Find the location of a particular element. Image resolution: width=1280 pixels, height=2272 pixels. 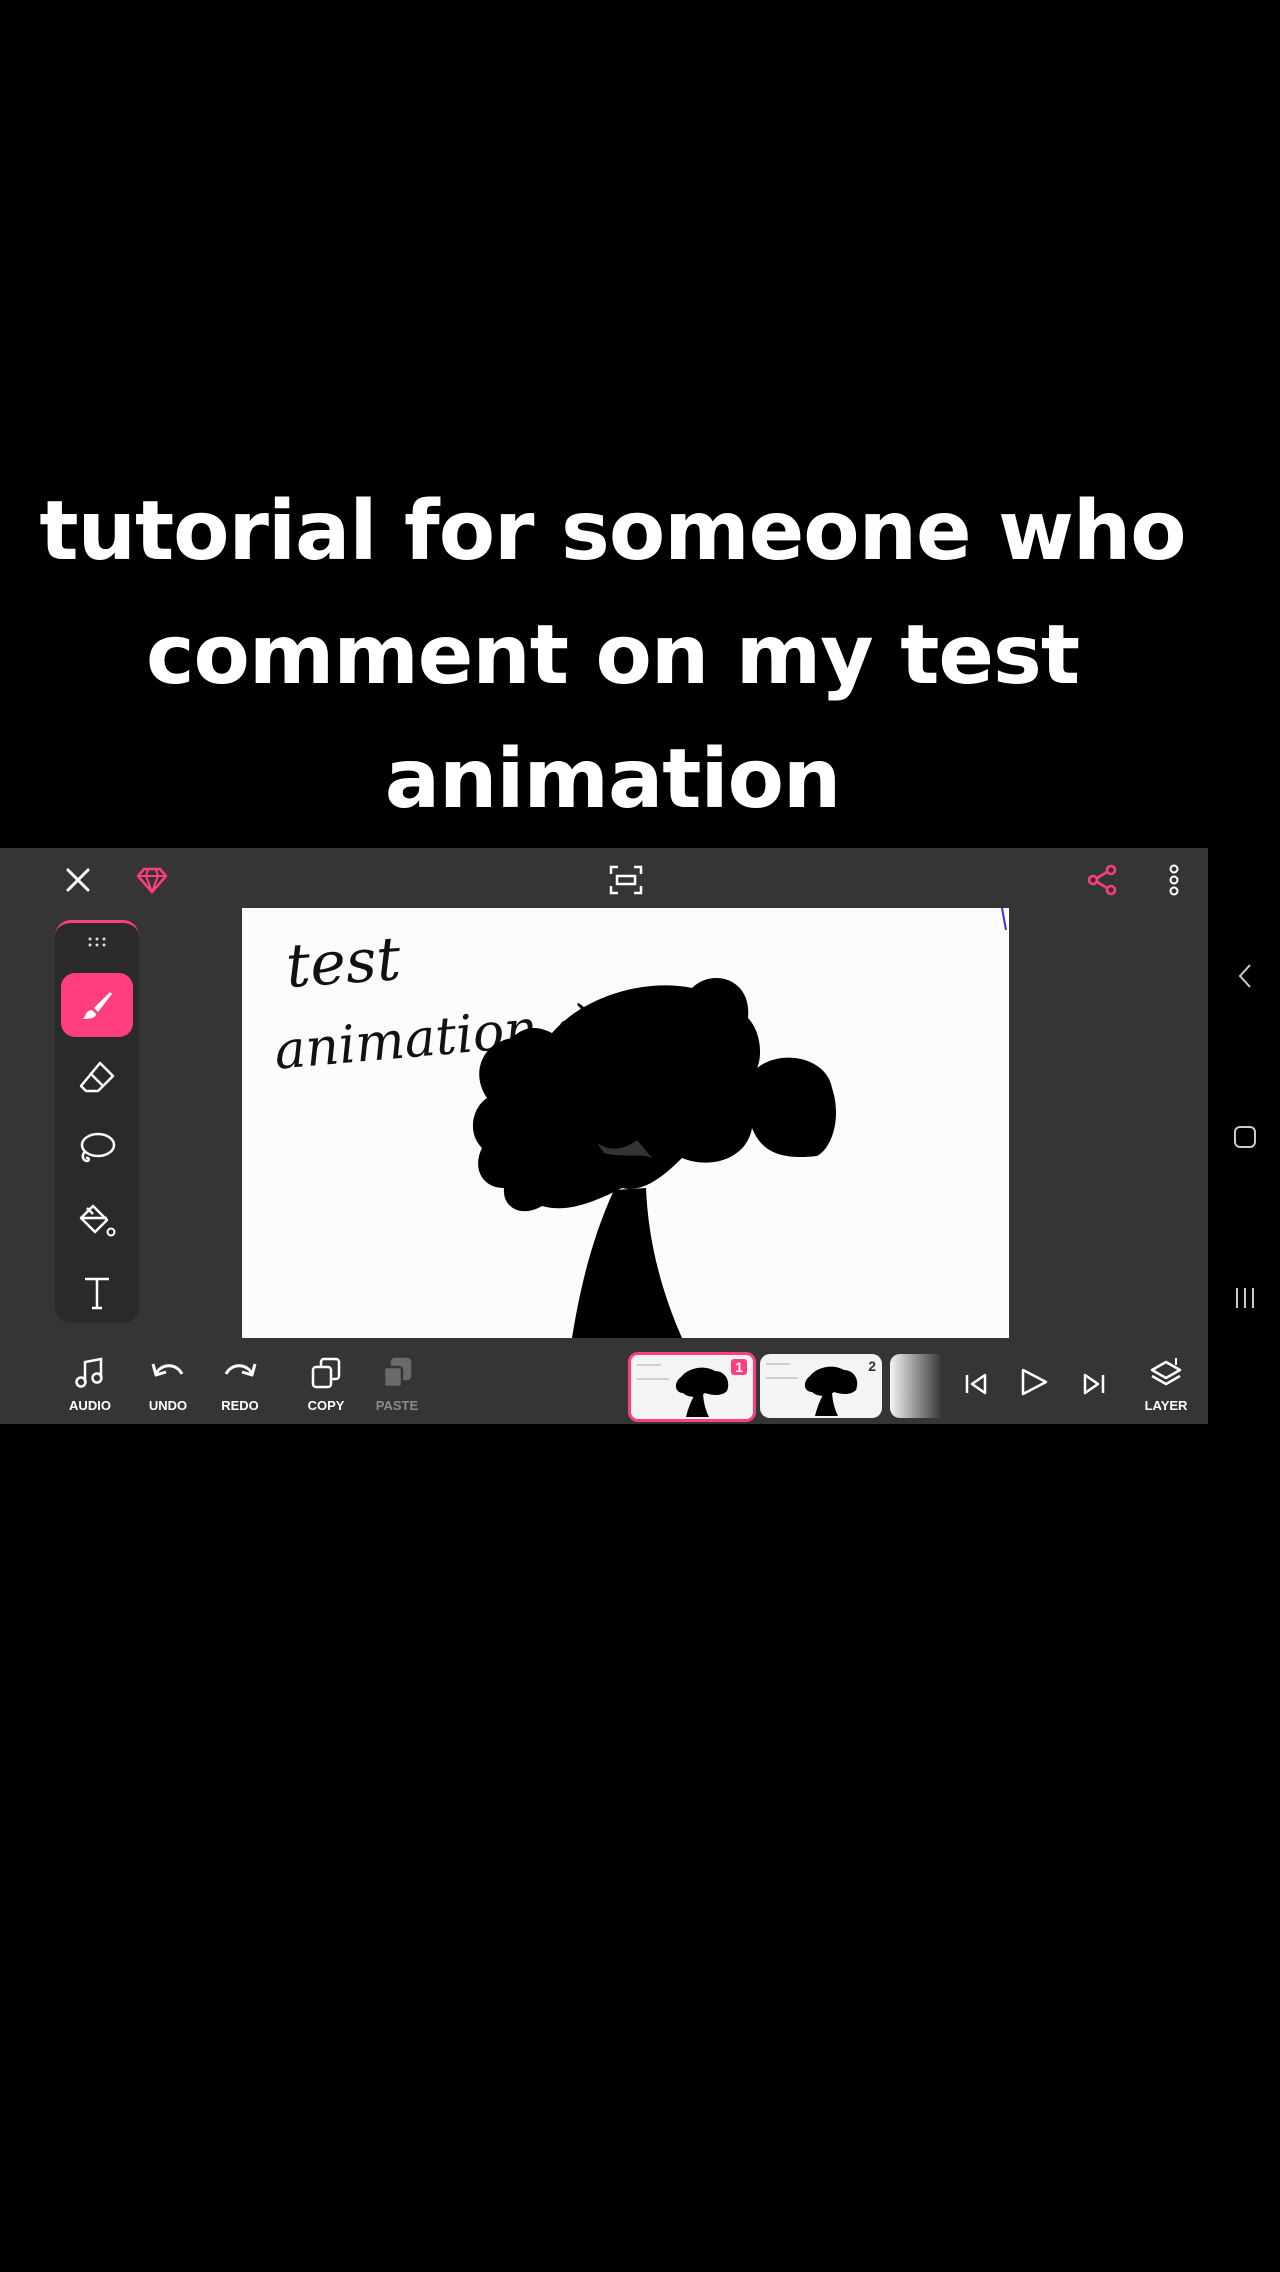

drag-handle is located at coordinates (97, 944).